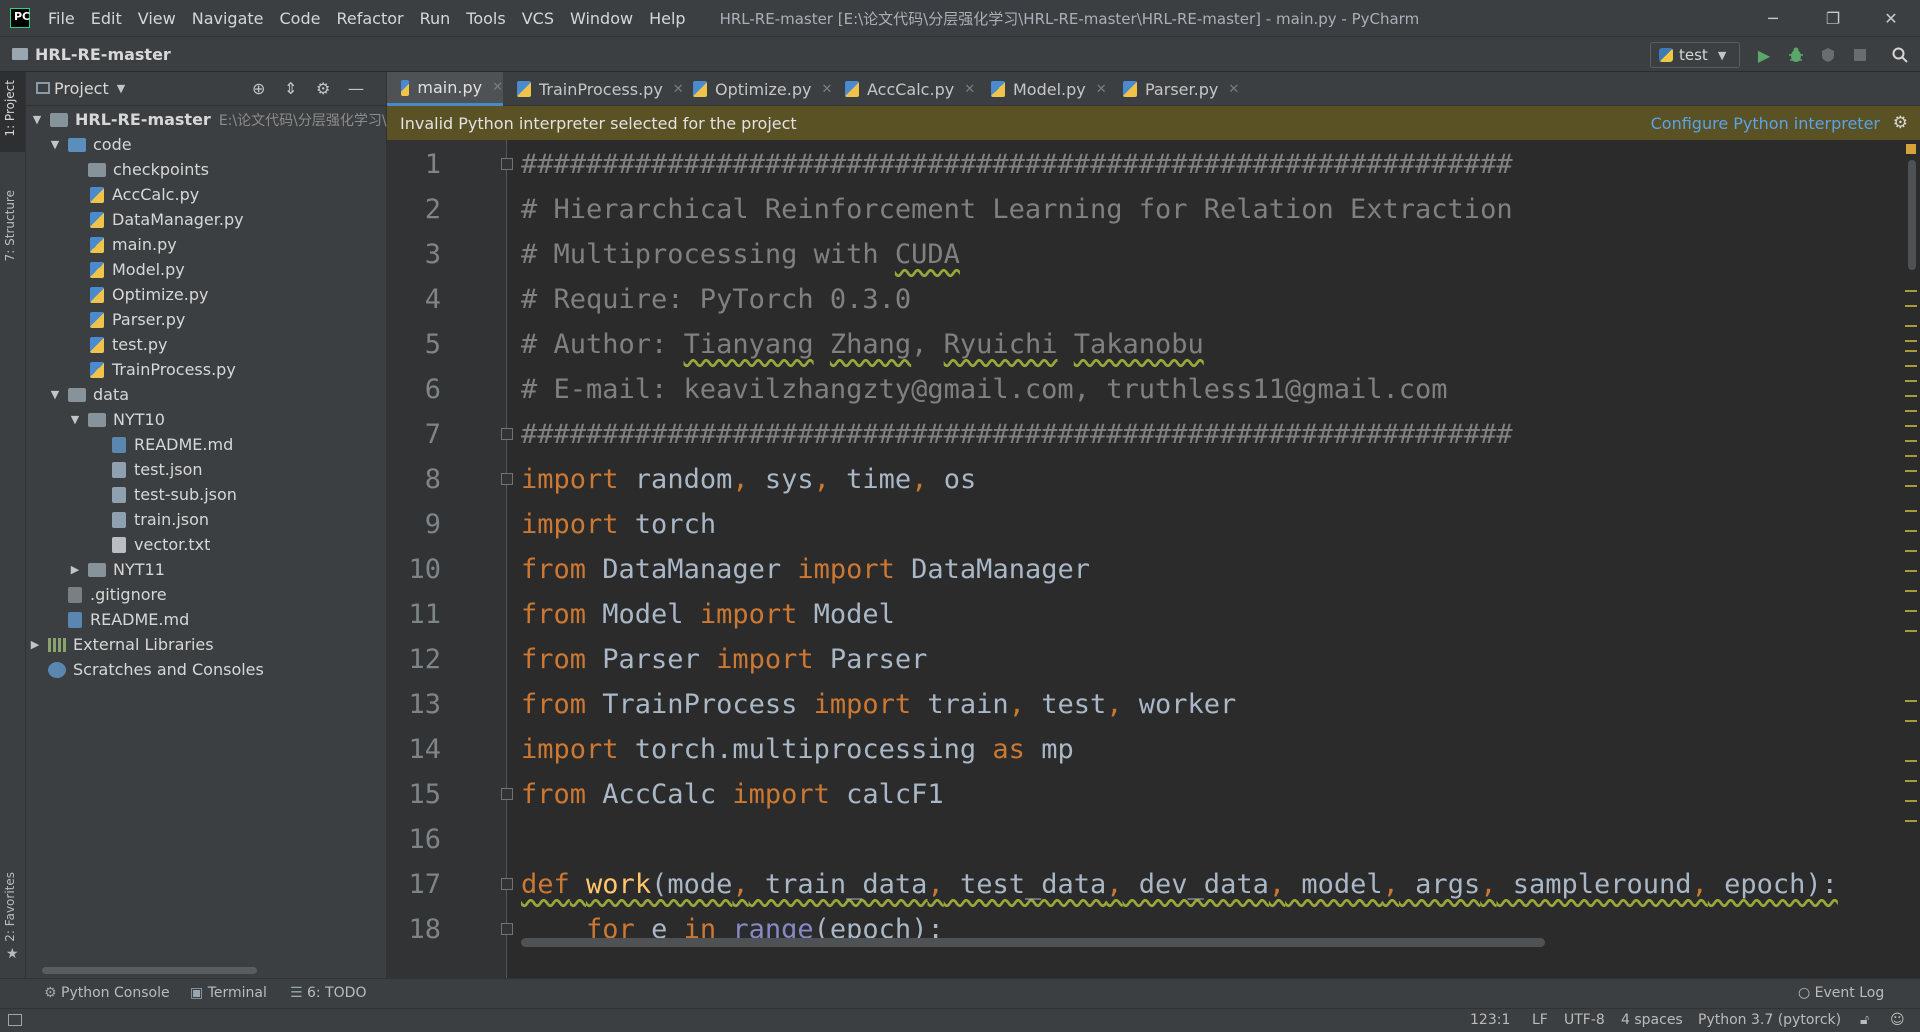 This screenshot has width=1920, height=1032. Describe the element at coordinates (1540, 1020) in the screenshot. I see `line-separator: LF` at that location.